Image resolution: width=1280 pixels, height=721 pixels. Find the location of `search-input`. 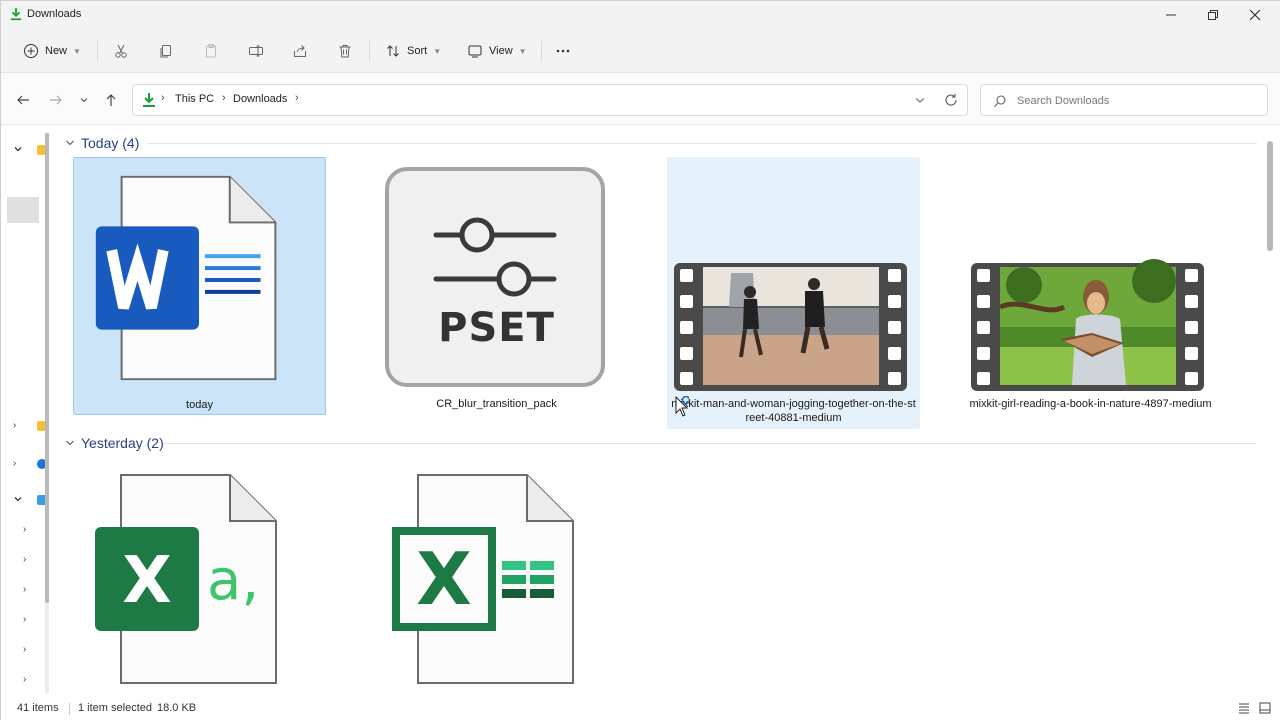

search-input is located at coordinates (1137, 101).